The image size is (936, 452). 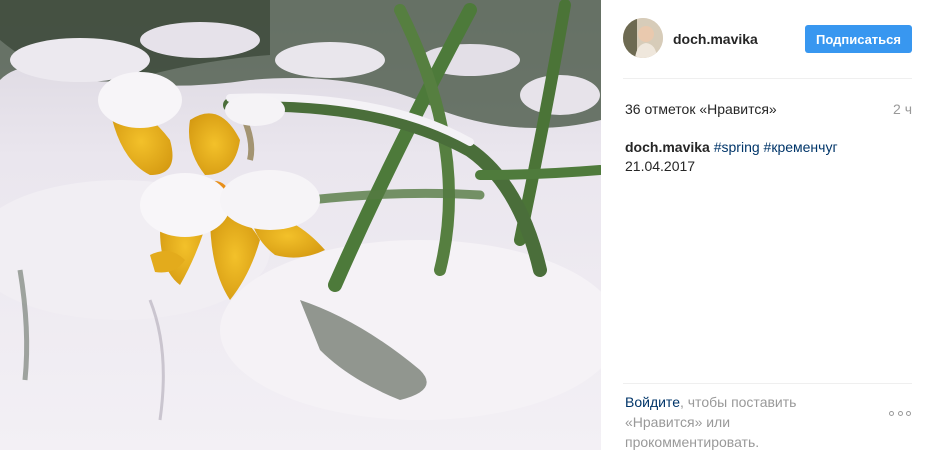 What do you see at coordinates (667, 147) in the screenshot?
I see `caption-username: doch.mavika` at bounding box center [667, 147].